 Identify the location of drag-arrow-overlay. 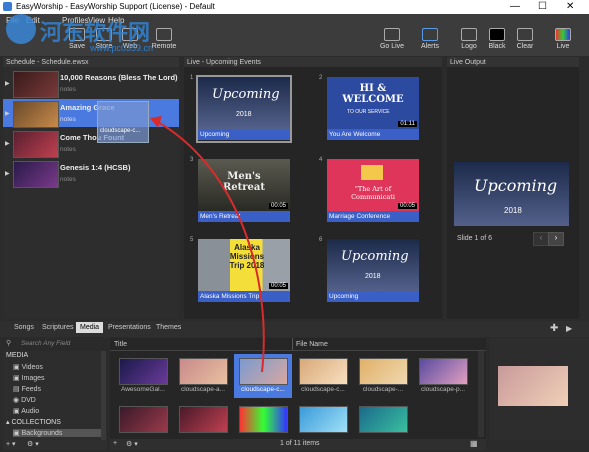
(207, 244).